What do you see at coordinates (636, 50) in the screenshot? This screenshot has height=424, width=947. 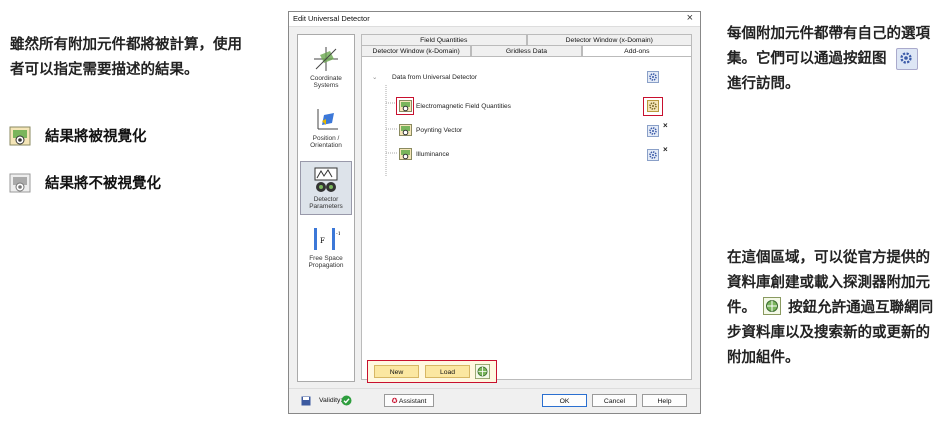 I see `tab-add-ons: Add-ons` at bounding box center [636, 50].